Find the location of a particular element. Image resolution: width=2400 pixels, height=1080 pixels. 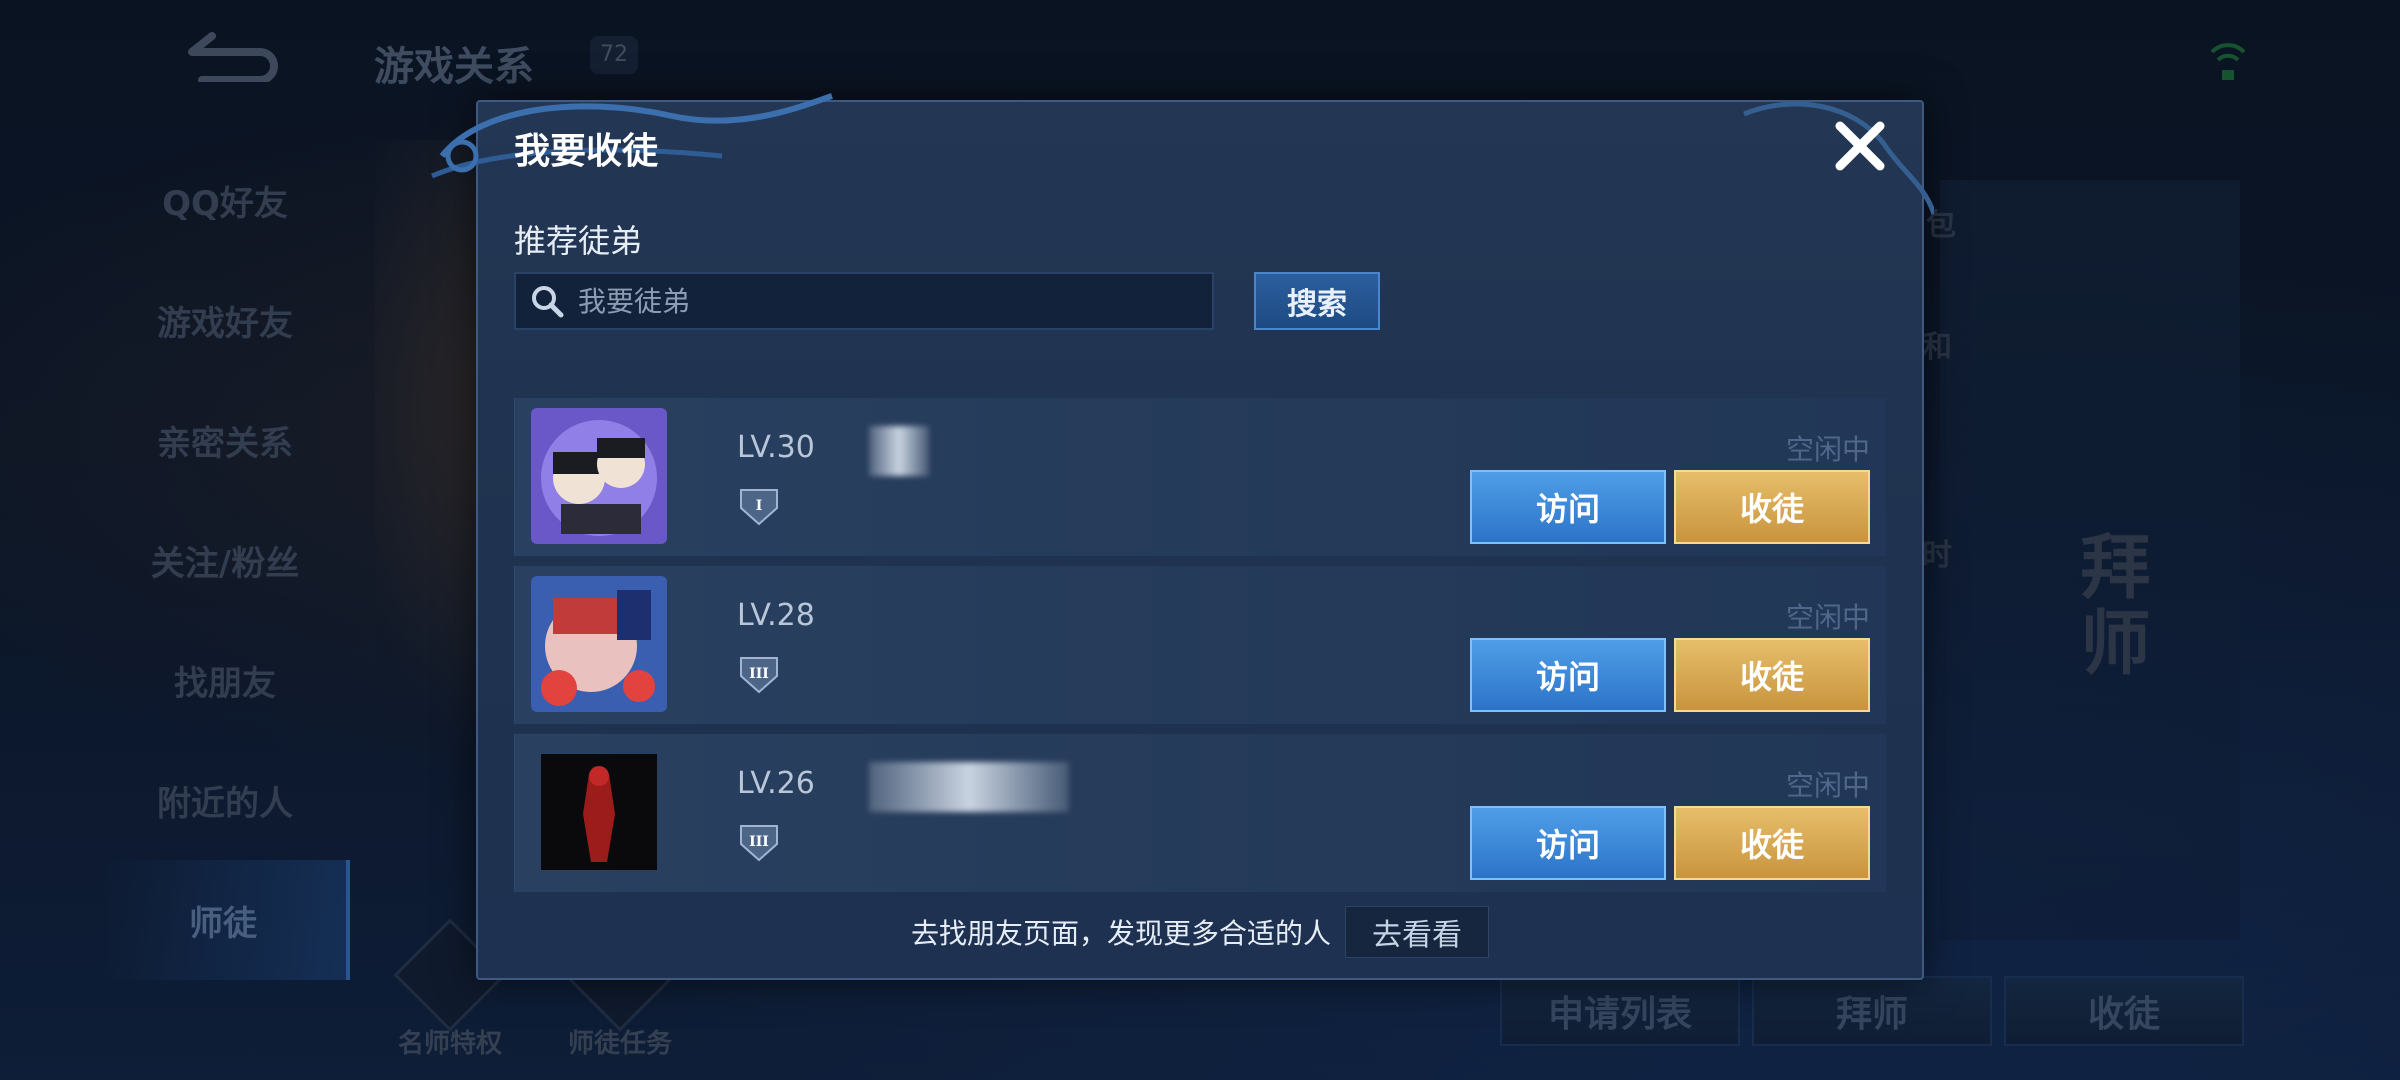

player-level: LV.30 is located at coordinates (776, 447).